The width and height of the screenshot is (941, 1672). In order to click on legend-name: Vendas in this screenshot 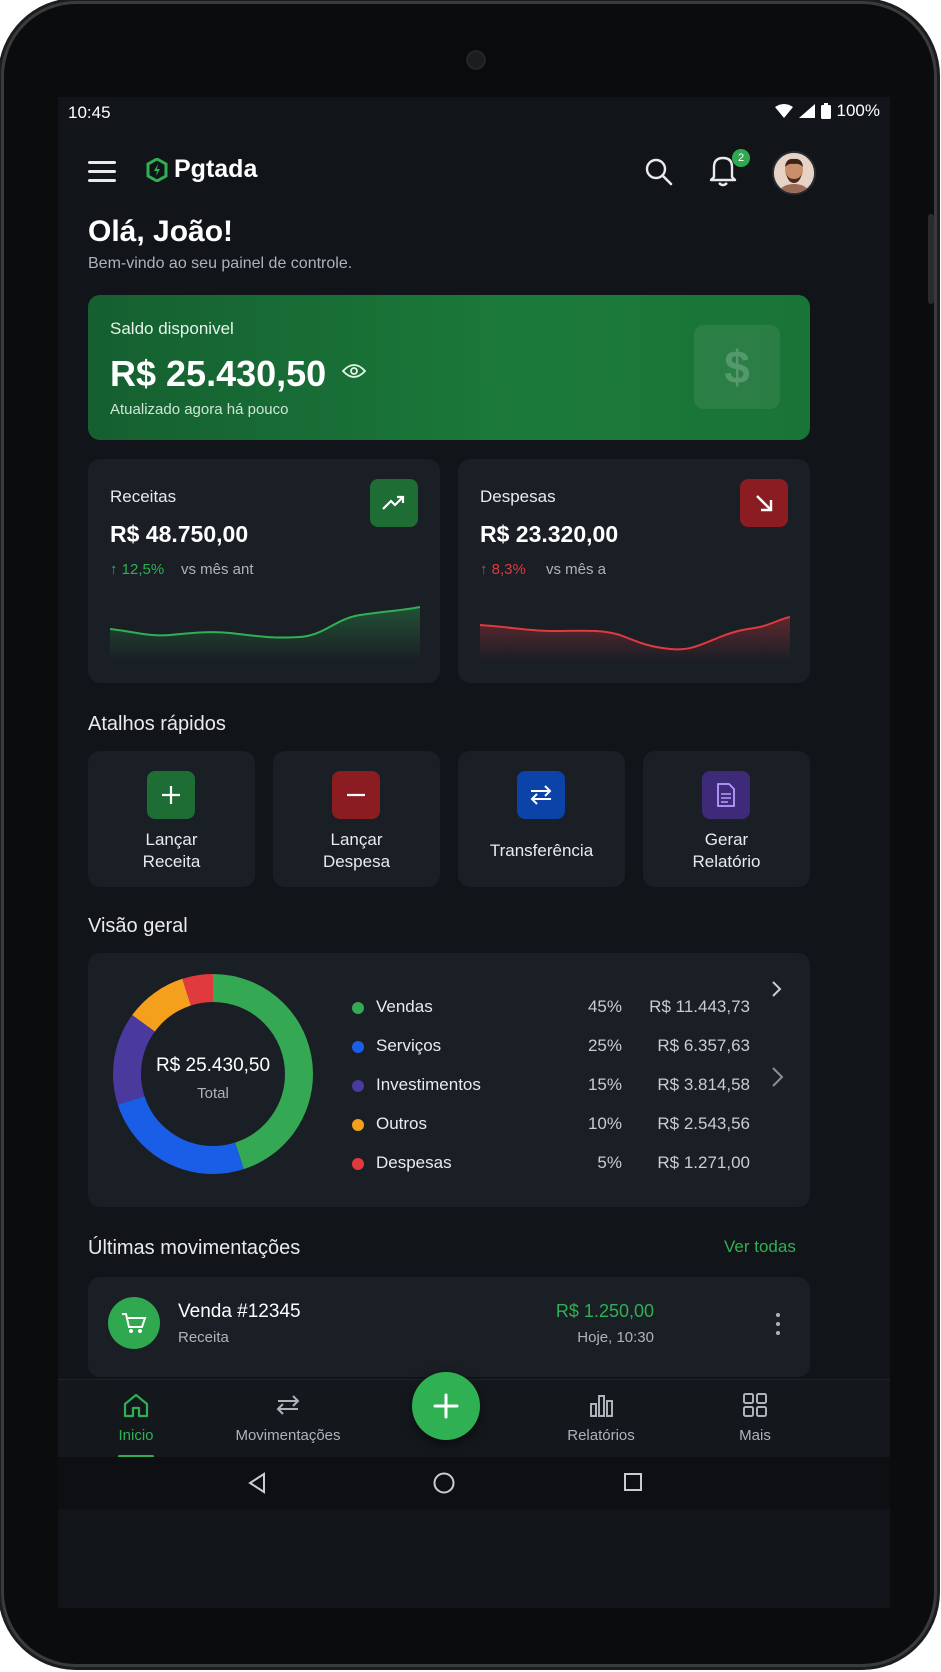, I will do `click(404, 1006)`.